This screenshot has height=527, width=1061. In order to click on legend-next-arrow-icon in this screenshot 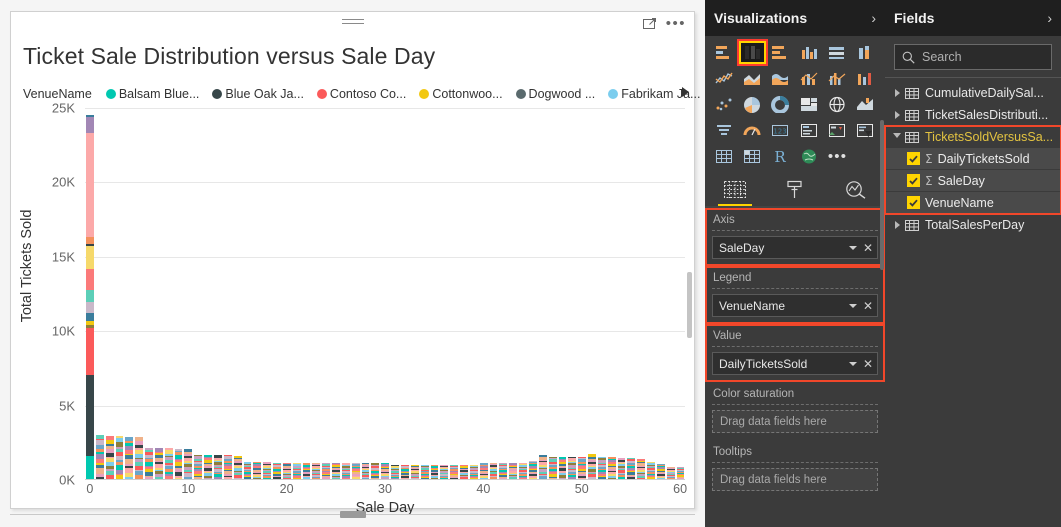, I will do `click(685, 92)`.